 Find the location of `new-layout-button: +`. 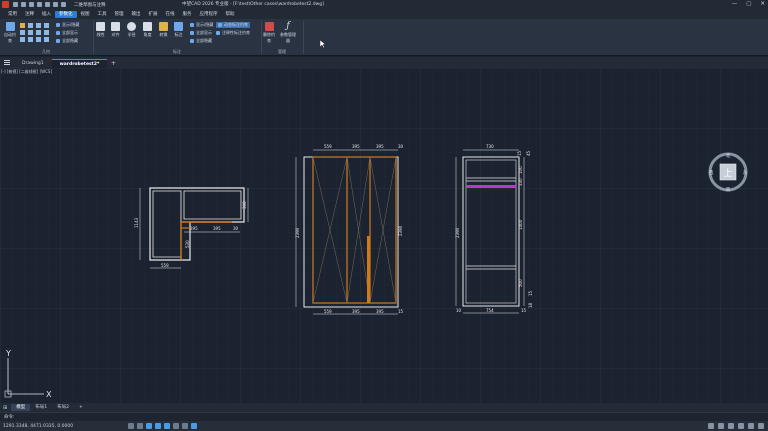

new-layout-button: + is located at coordinates (81, 407).